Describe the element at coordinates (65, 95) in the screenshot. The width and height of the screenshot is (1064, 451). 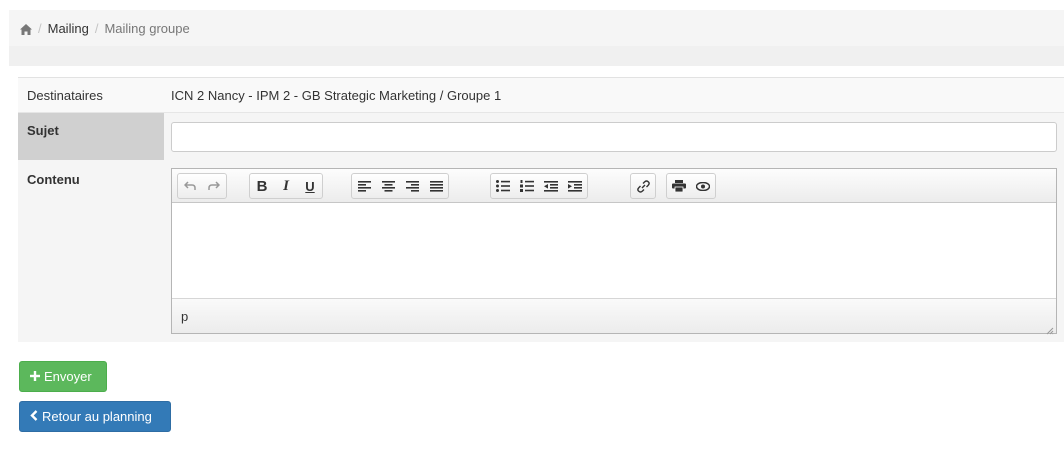
I see `destinataires-label: Destinataires` at that location.